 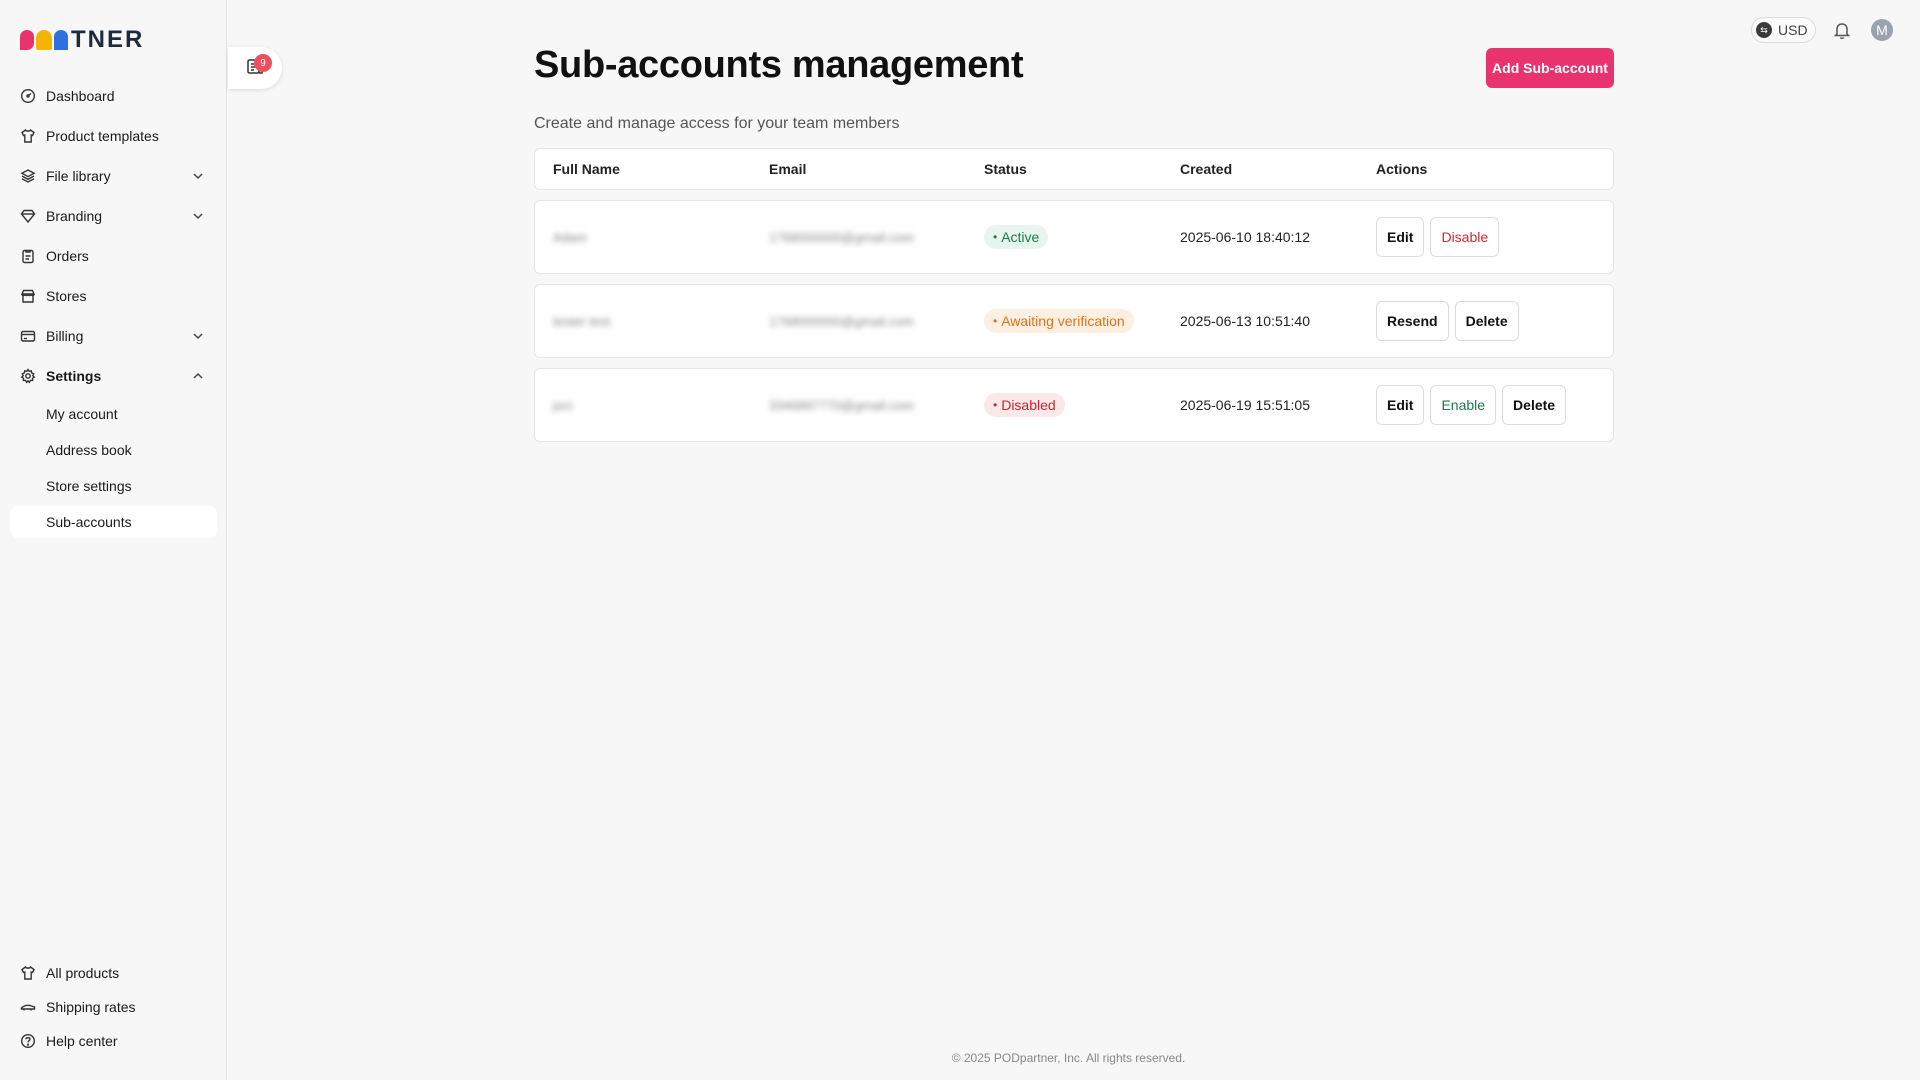 I want to click on sidebar-item-orders: Orders, so click(x=113, y=256).